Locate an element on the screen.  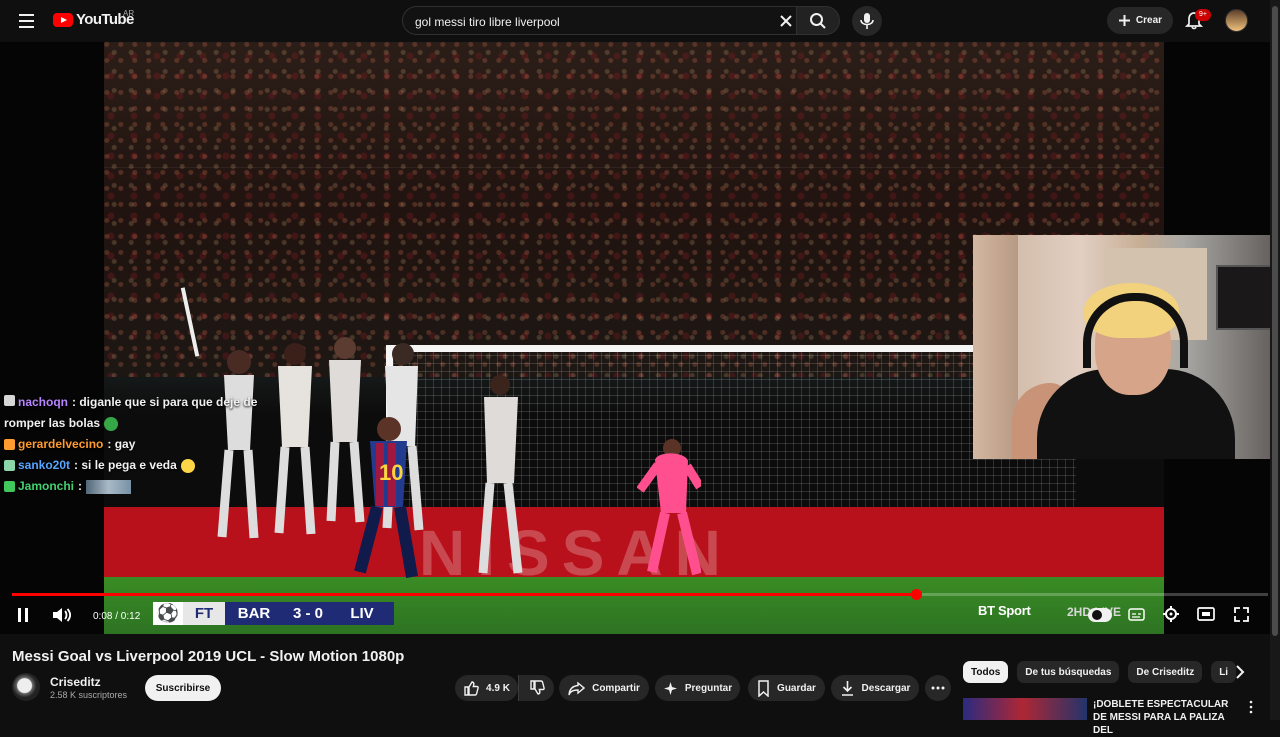
score-home-team: BAR is located at coordinates (254, 613).